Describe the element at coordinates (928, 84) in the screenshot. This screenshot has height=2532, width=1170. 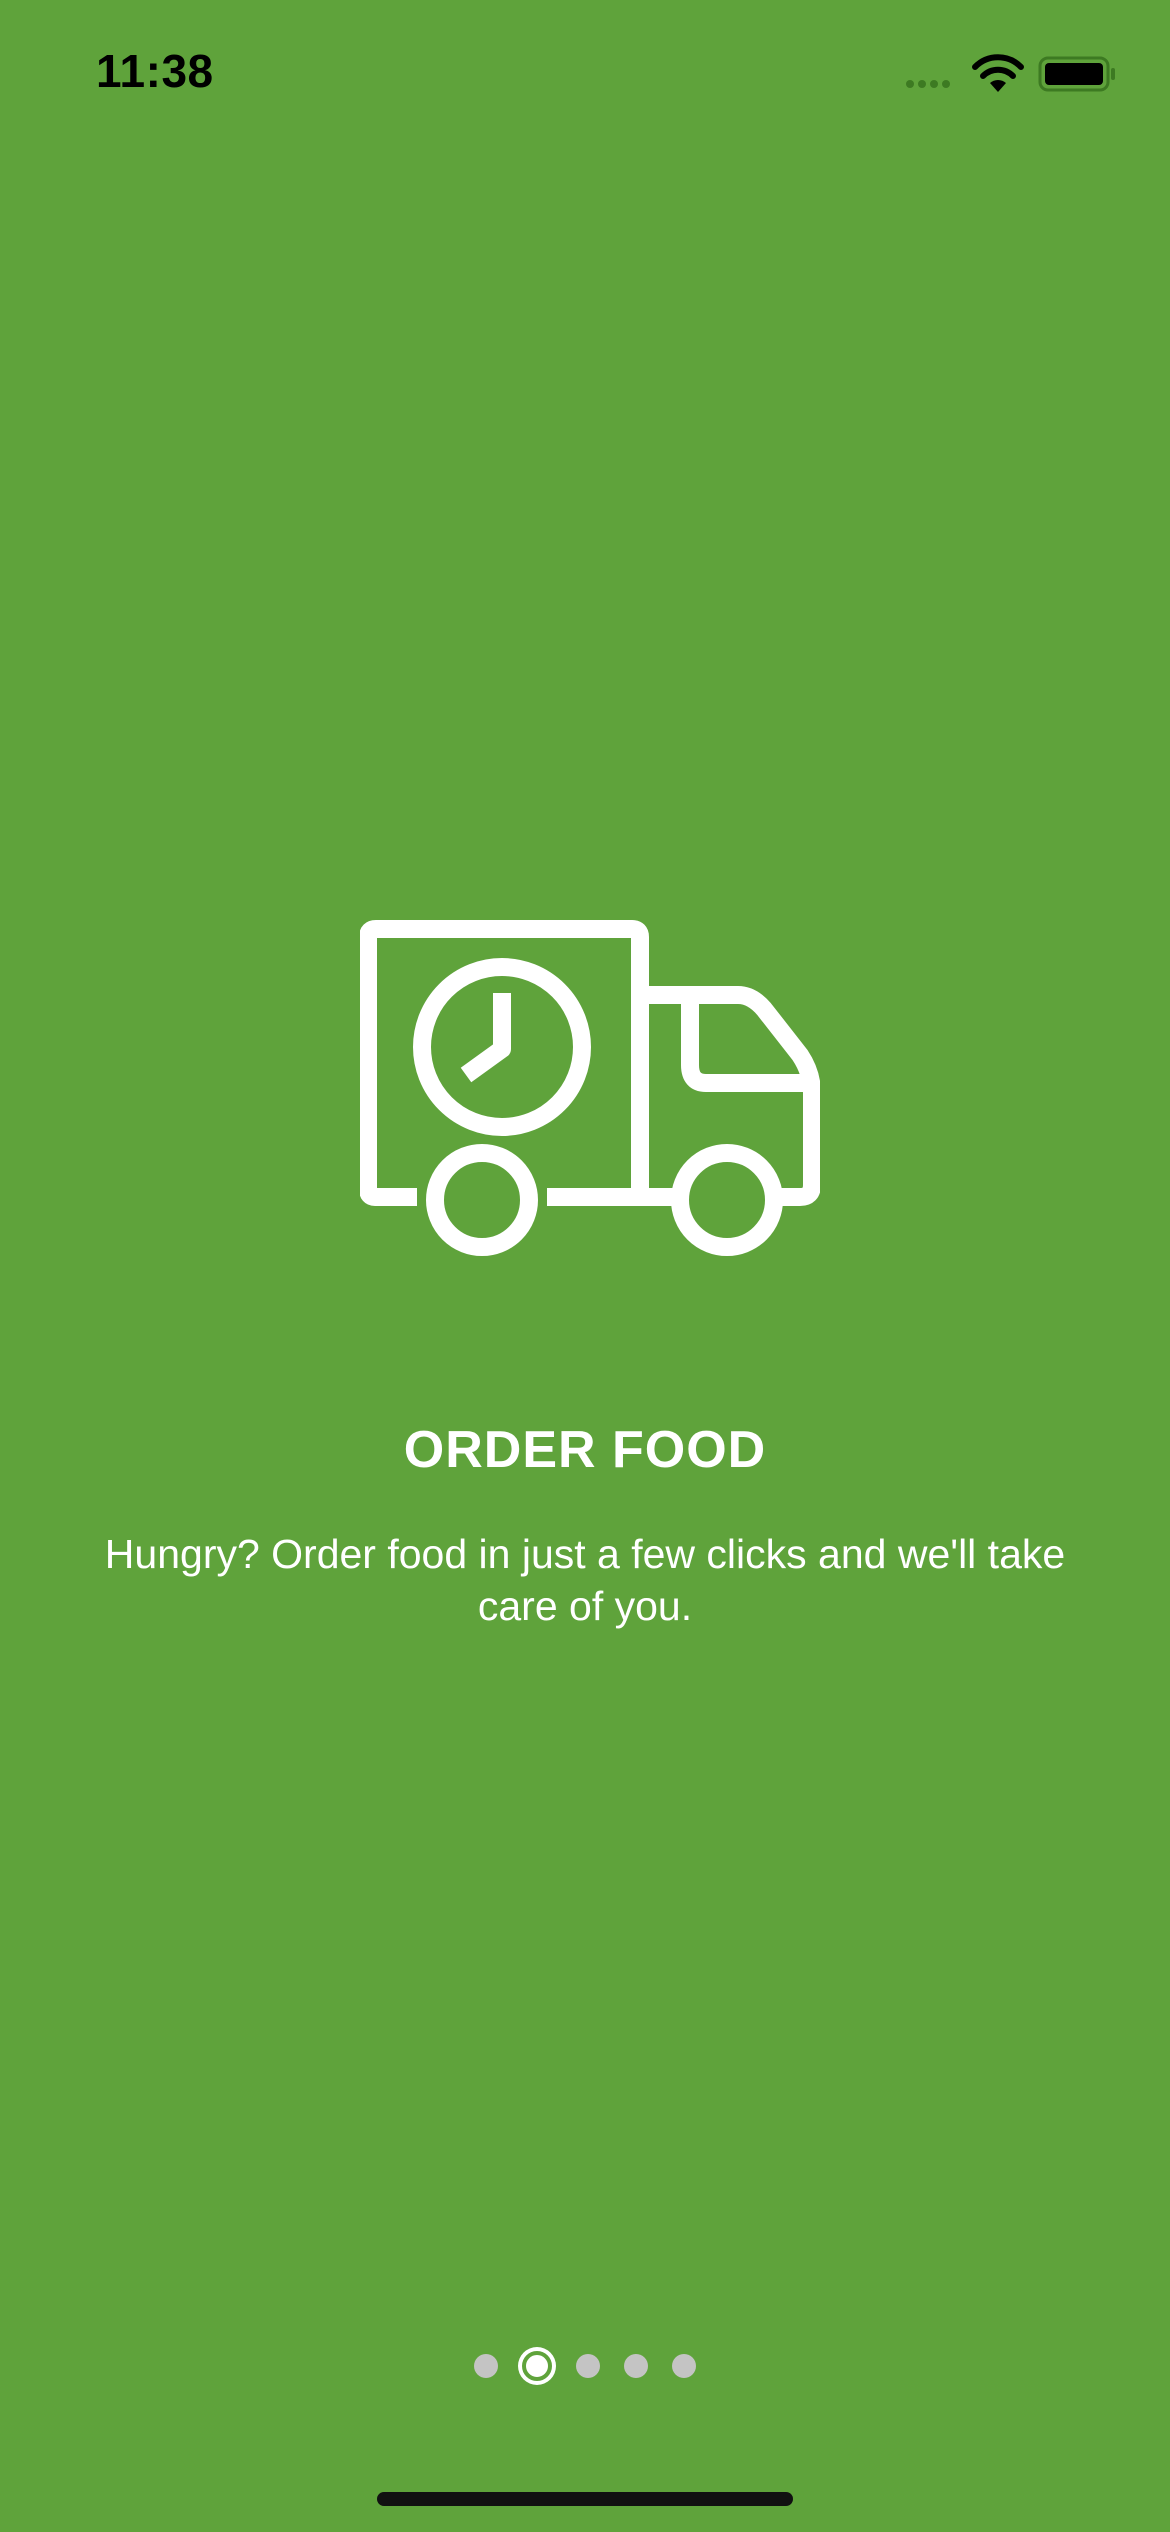
I see `cellular-signal-icon` at that location.